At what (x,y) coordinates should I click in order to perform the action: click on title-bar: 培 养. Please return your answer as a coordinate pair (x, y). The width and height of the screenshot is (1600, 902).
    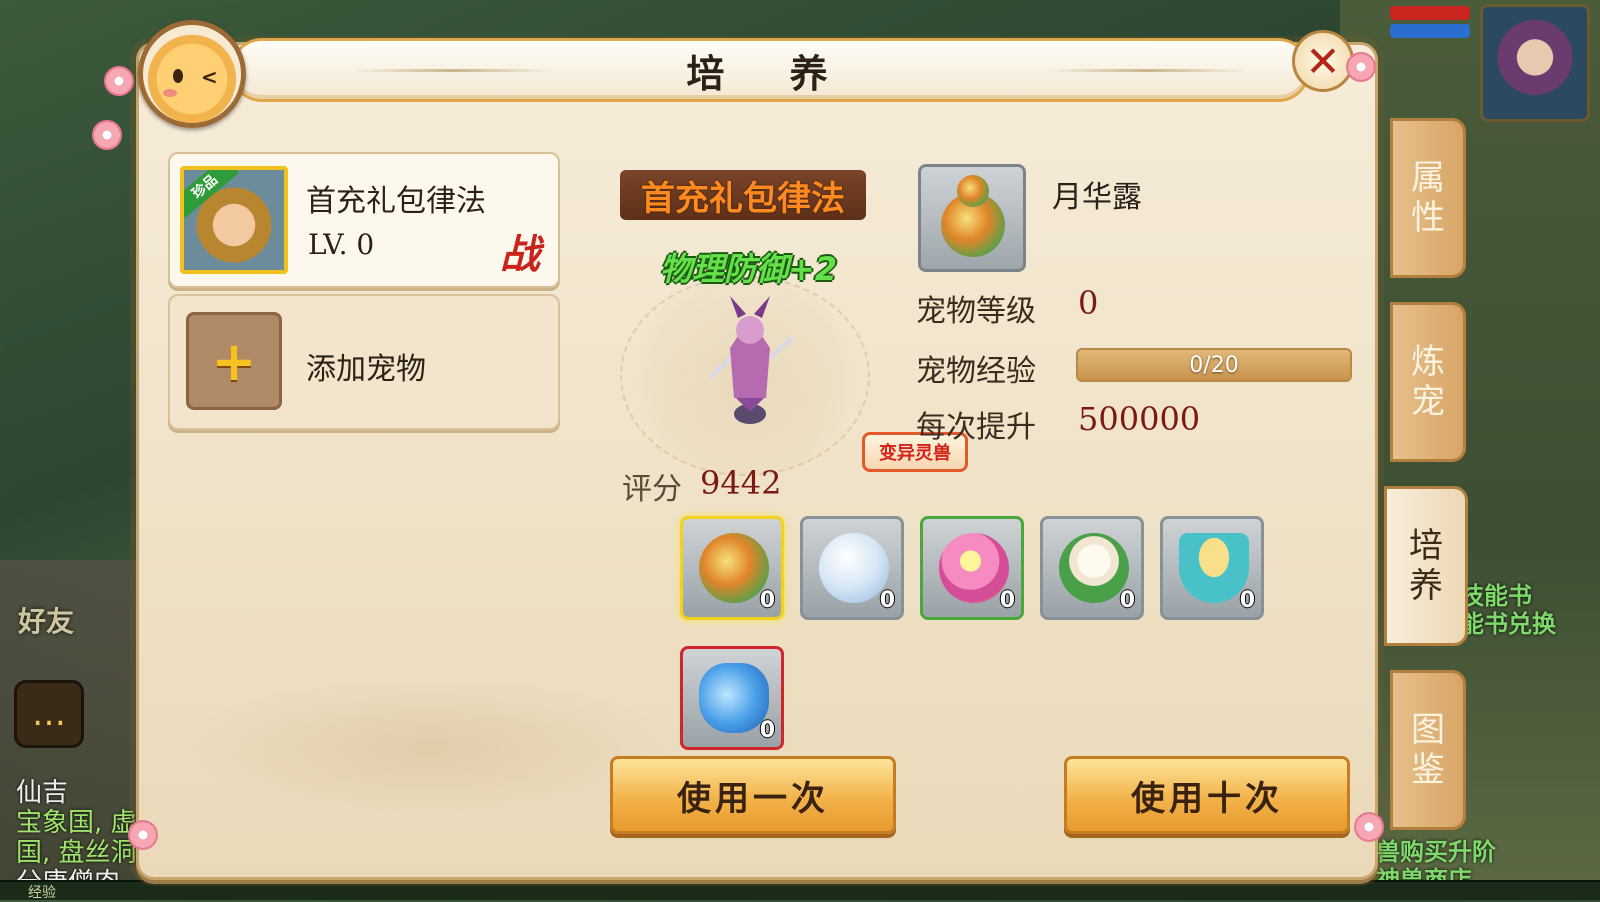
    Looking at the image, I should click on (770, 70).